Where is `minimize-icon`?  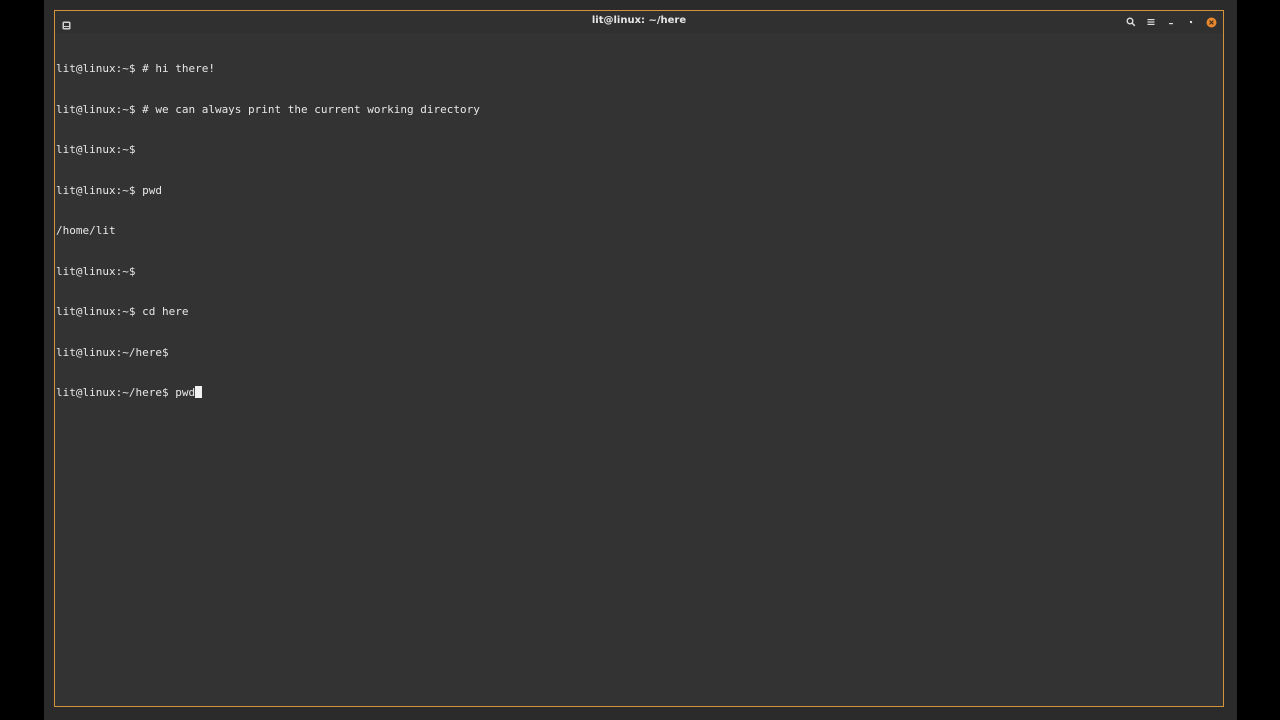 minimize-icon is located at coordinates (1171, 22).